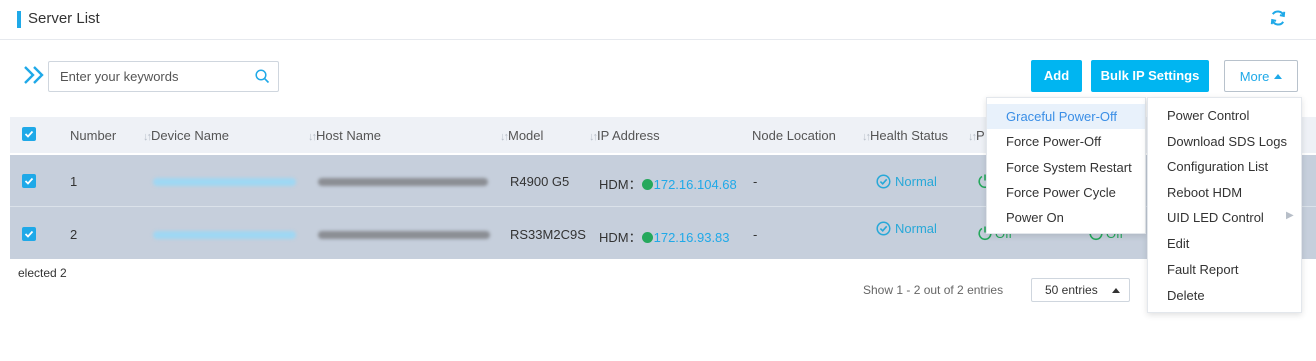 This screenshot has height=361, width=1316. I want to click on search-box, so click(163, 76).